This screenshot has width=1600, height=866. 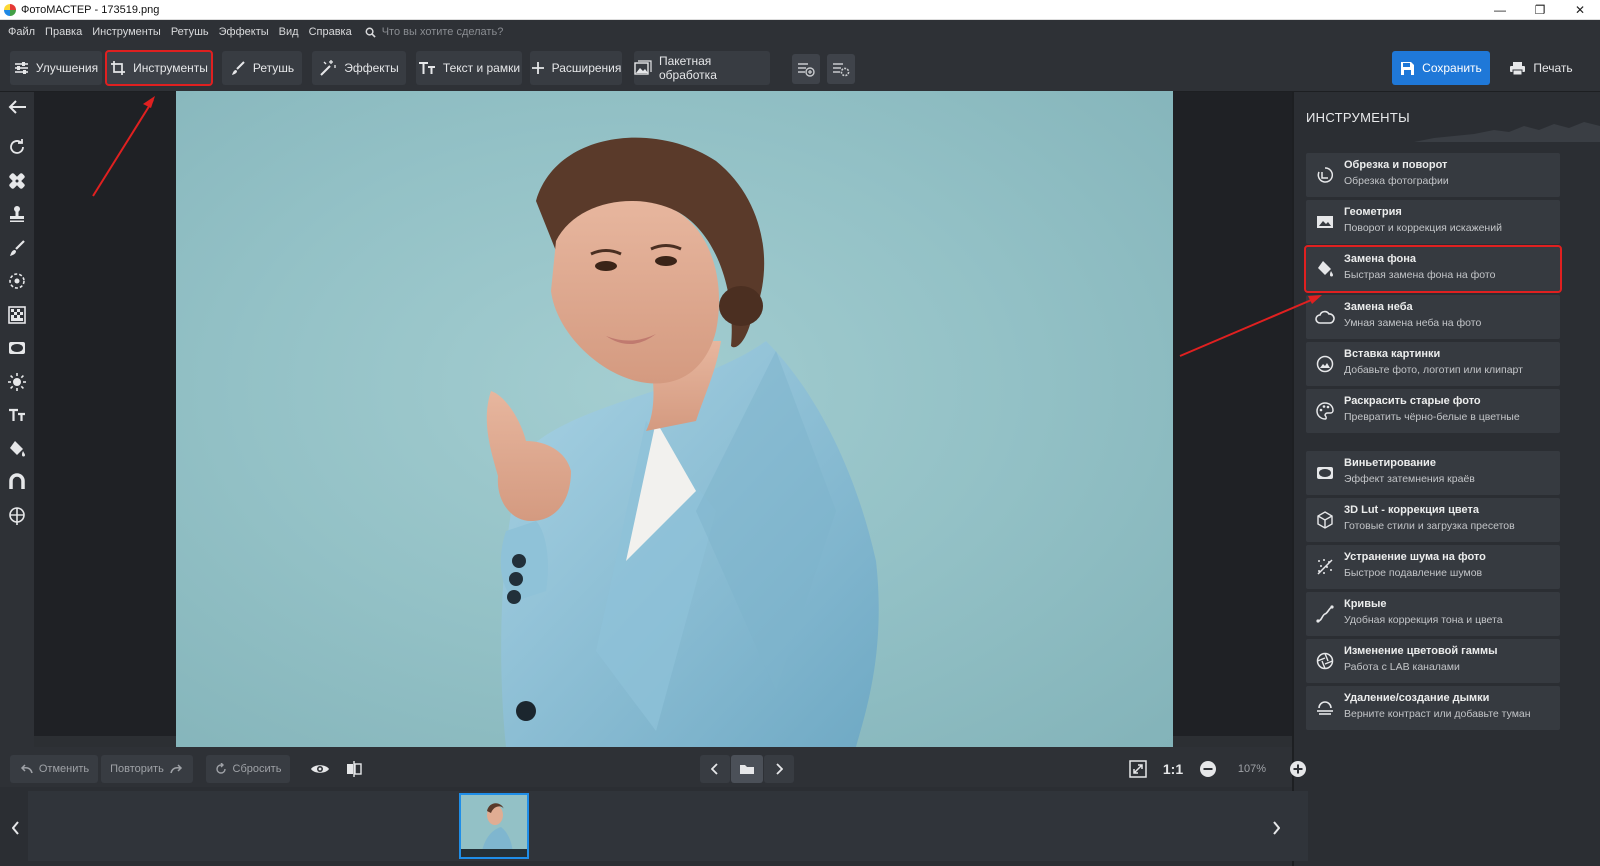 I want to click on zoom-out-button, so click(x=1208, y=769).